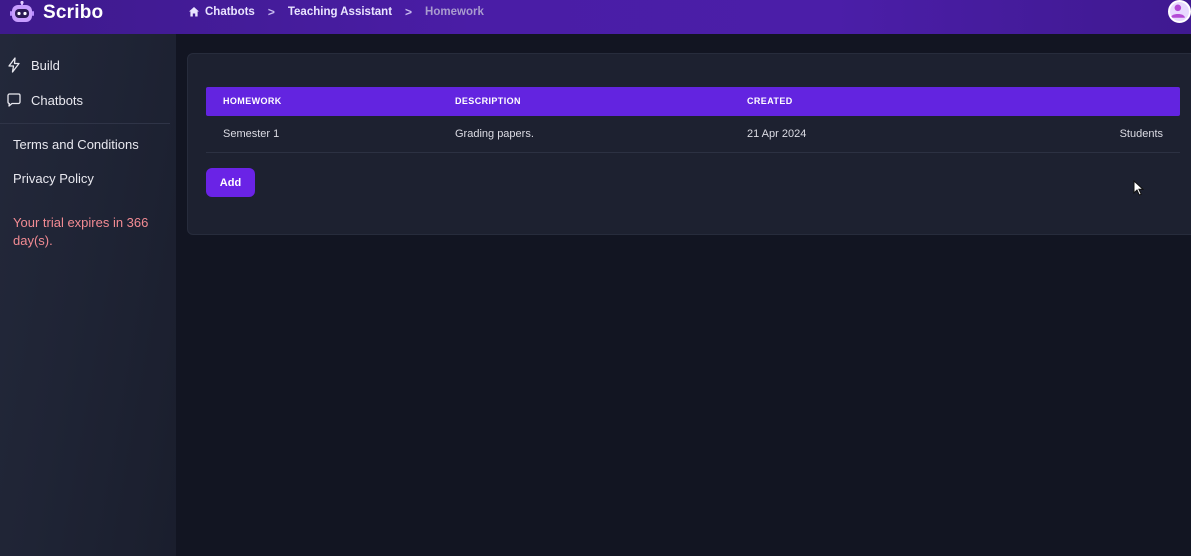 The image size is (1191, 556). Describe the element at coordinates (770, 101) in the screenshot. I see `column-header-created: CREATED` at that location.